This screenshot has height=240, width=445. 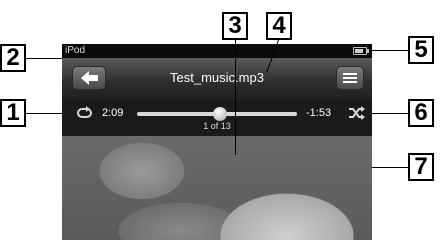 I want to click on nav-bar: Test_music.mp3, so click(x=217, y=79).